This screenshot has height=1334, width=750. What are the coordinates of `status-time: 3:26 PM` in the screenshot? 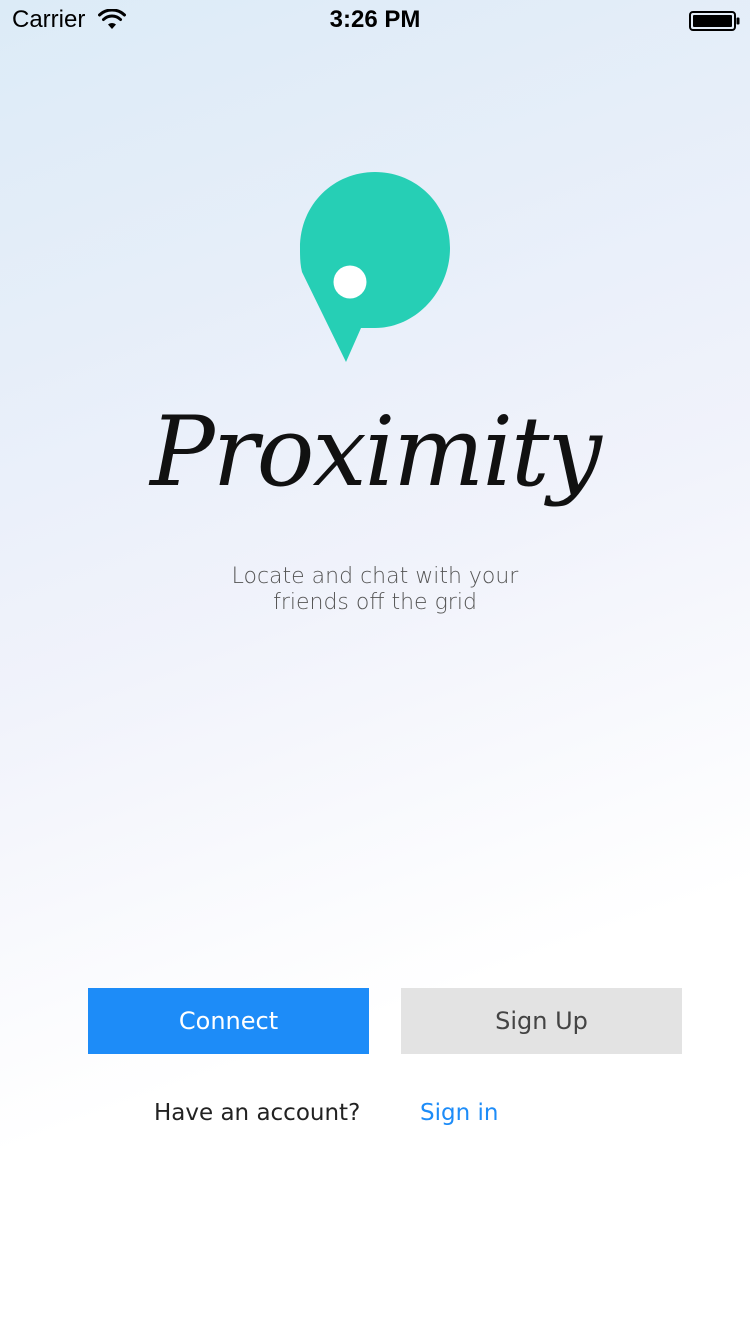 It's located at (375, 19).